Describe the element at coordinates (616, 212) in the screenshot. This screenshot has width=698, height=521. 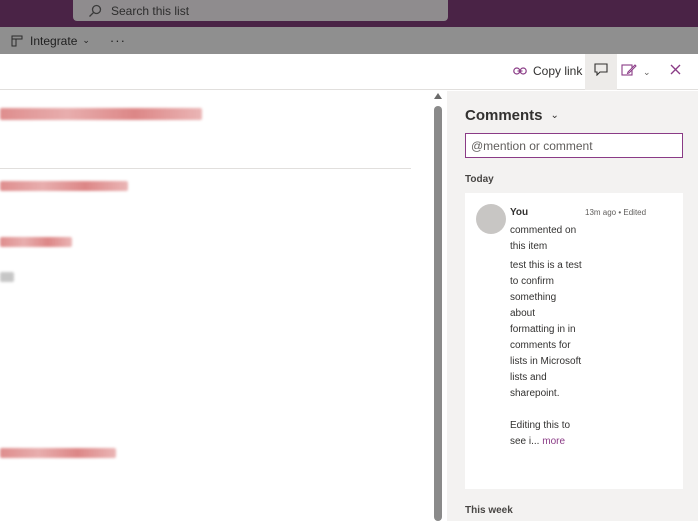
I see `comment-timestamp: 13m ago • Edited` at that location.